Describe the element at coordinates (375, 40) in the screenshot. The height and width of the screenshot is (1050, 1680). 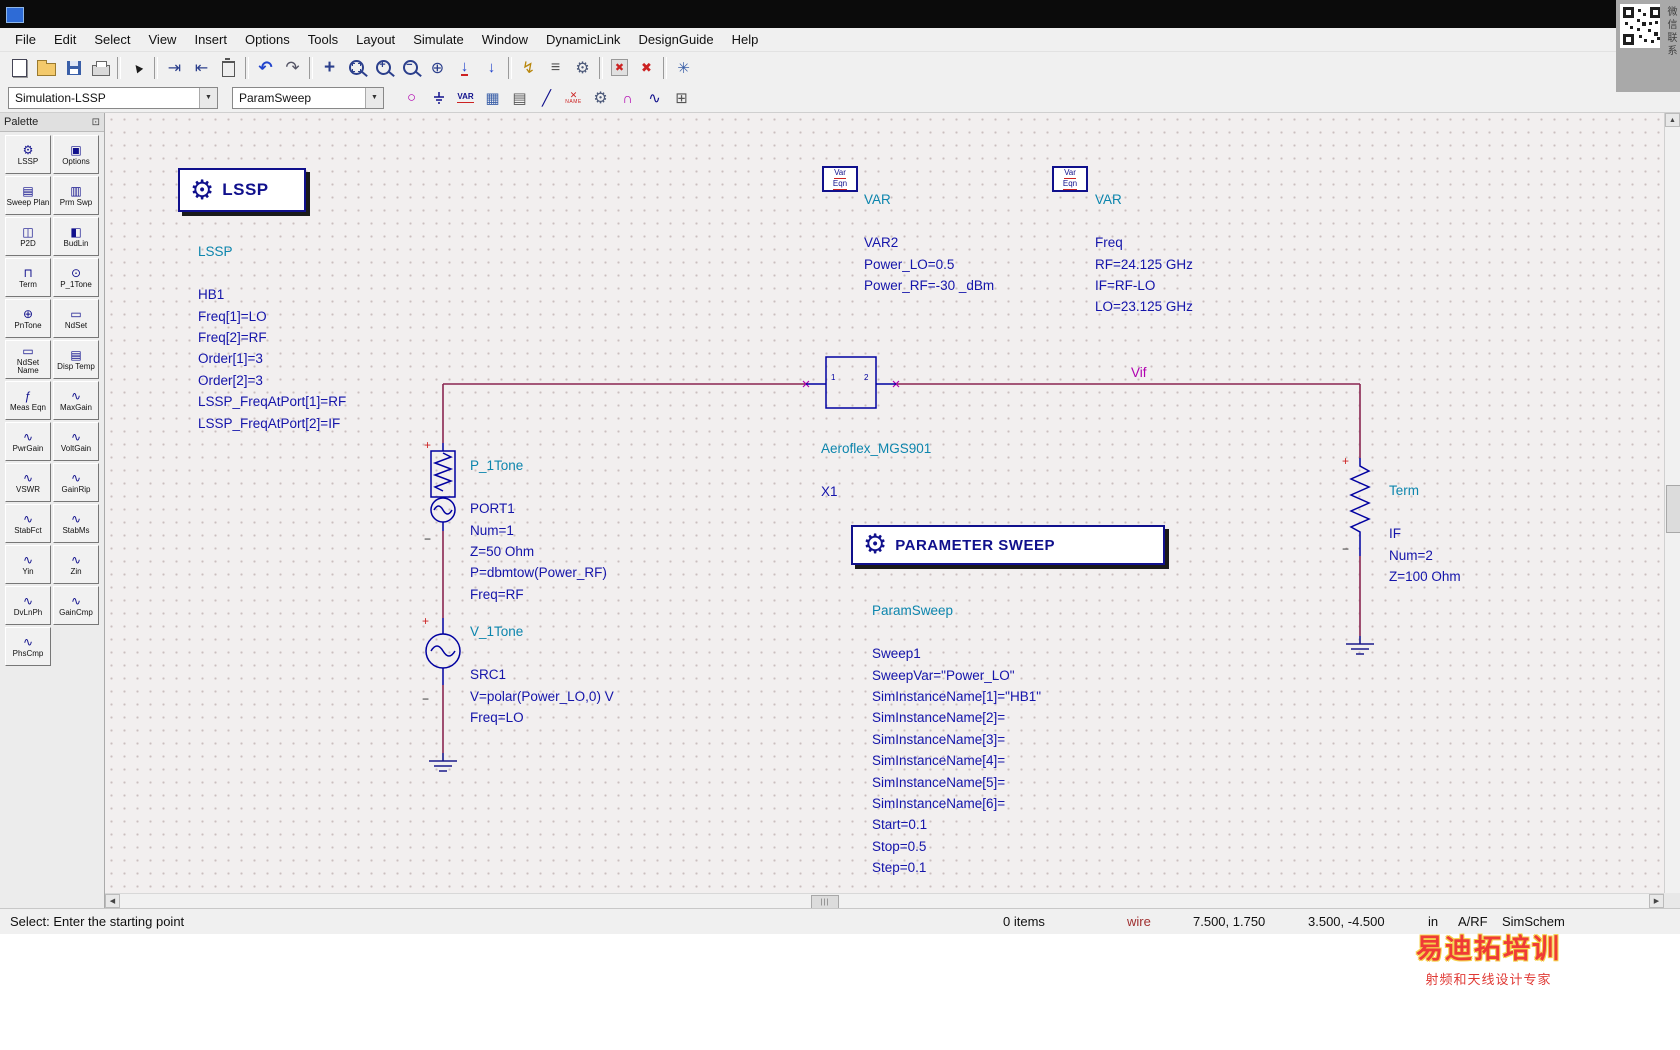
I see `menu-layout: Layout` at that location.